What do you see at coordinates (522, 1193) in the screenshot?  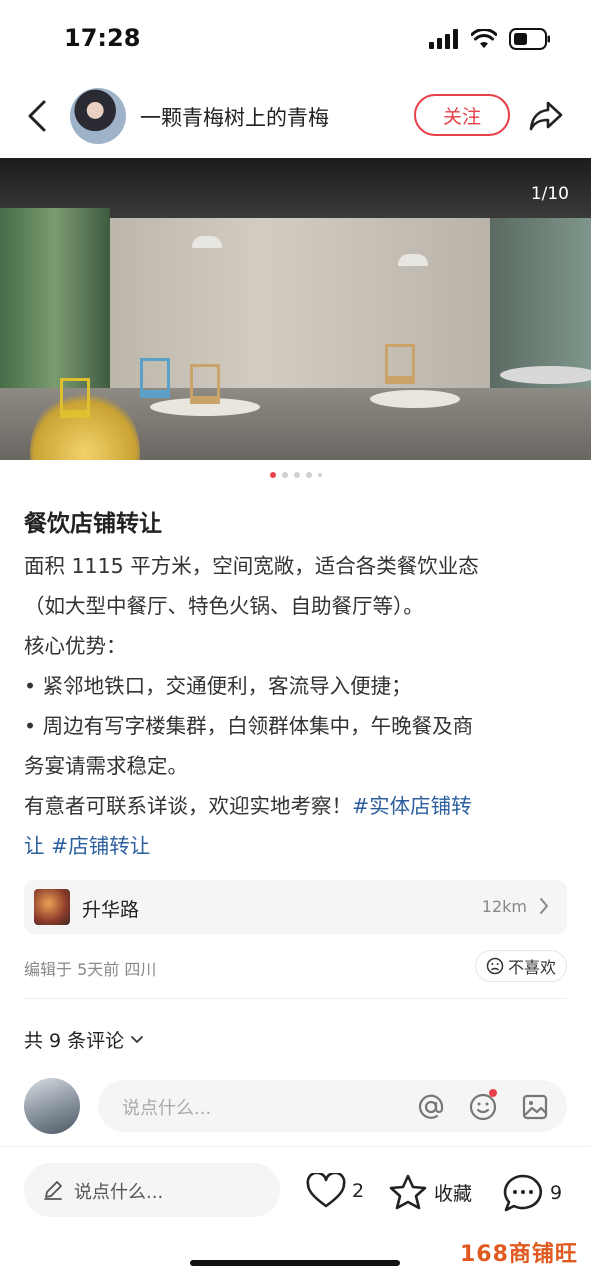 I see `comment-bubble-icon` at bounding box center [522, 1193].